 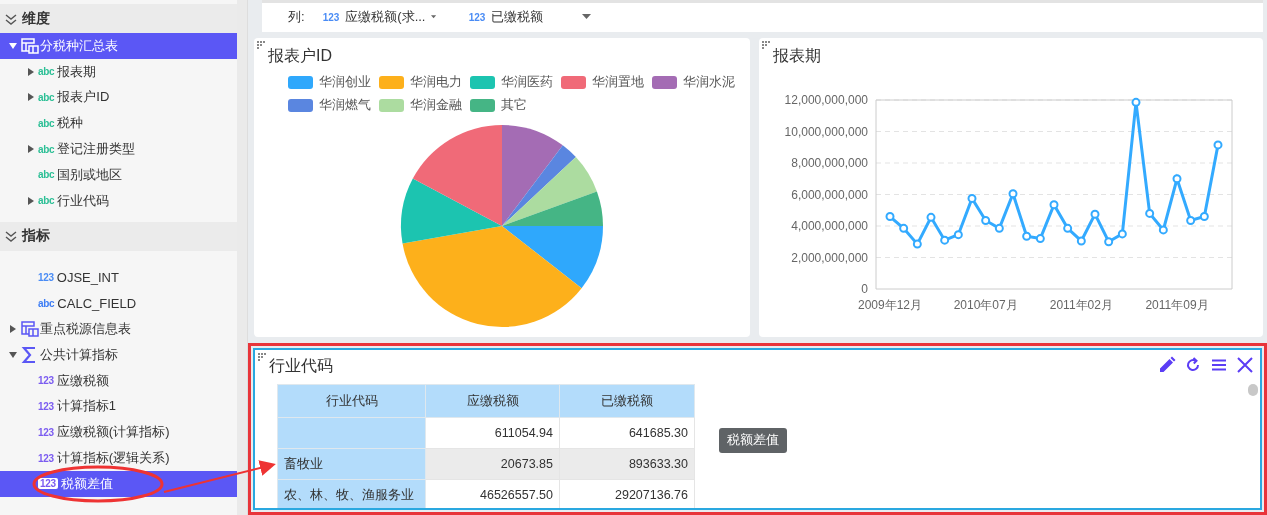 What do you see at coordinates (498, 105) in the screenshot?
I see `legend-item: 其它` at bounding box center [498, 105].